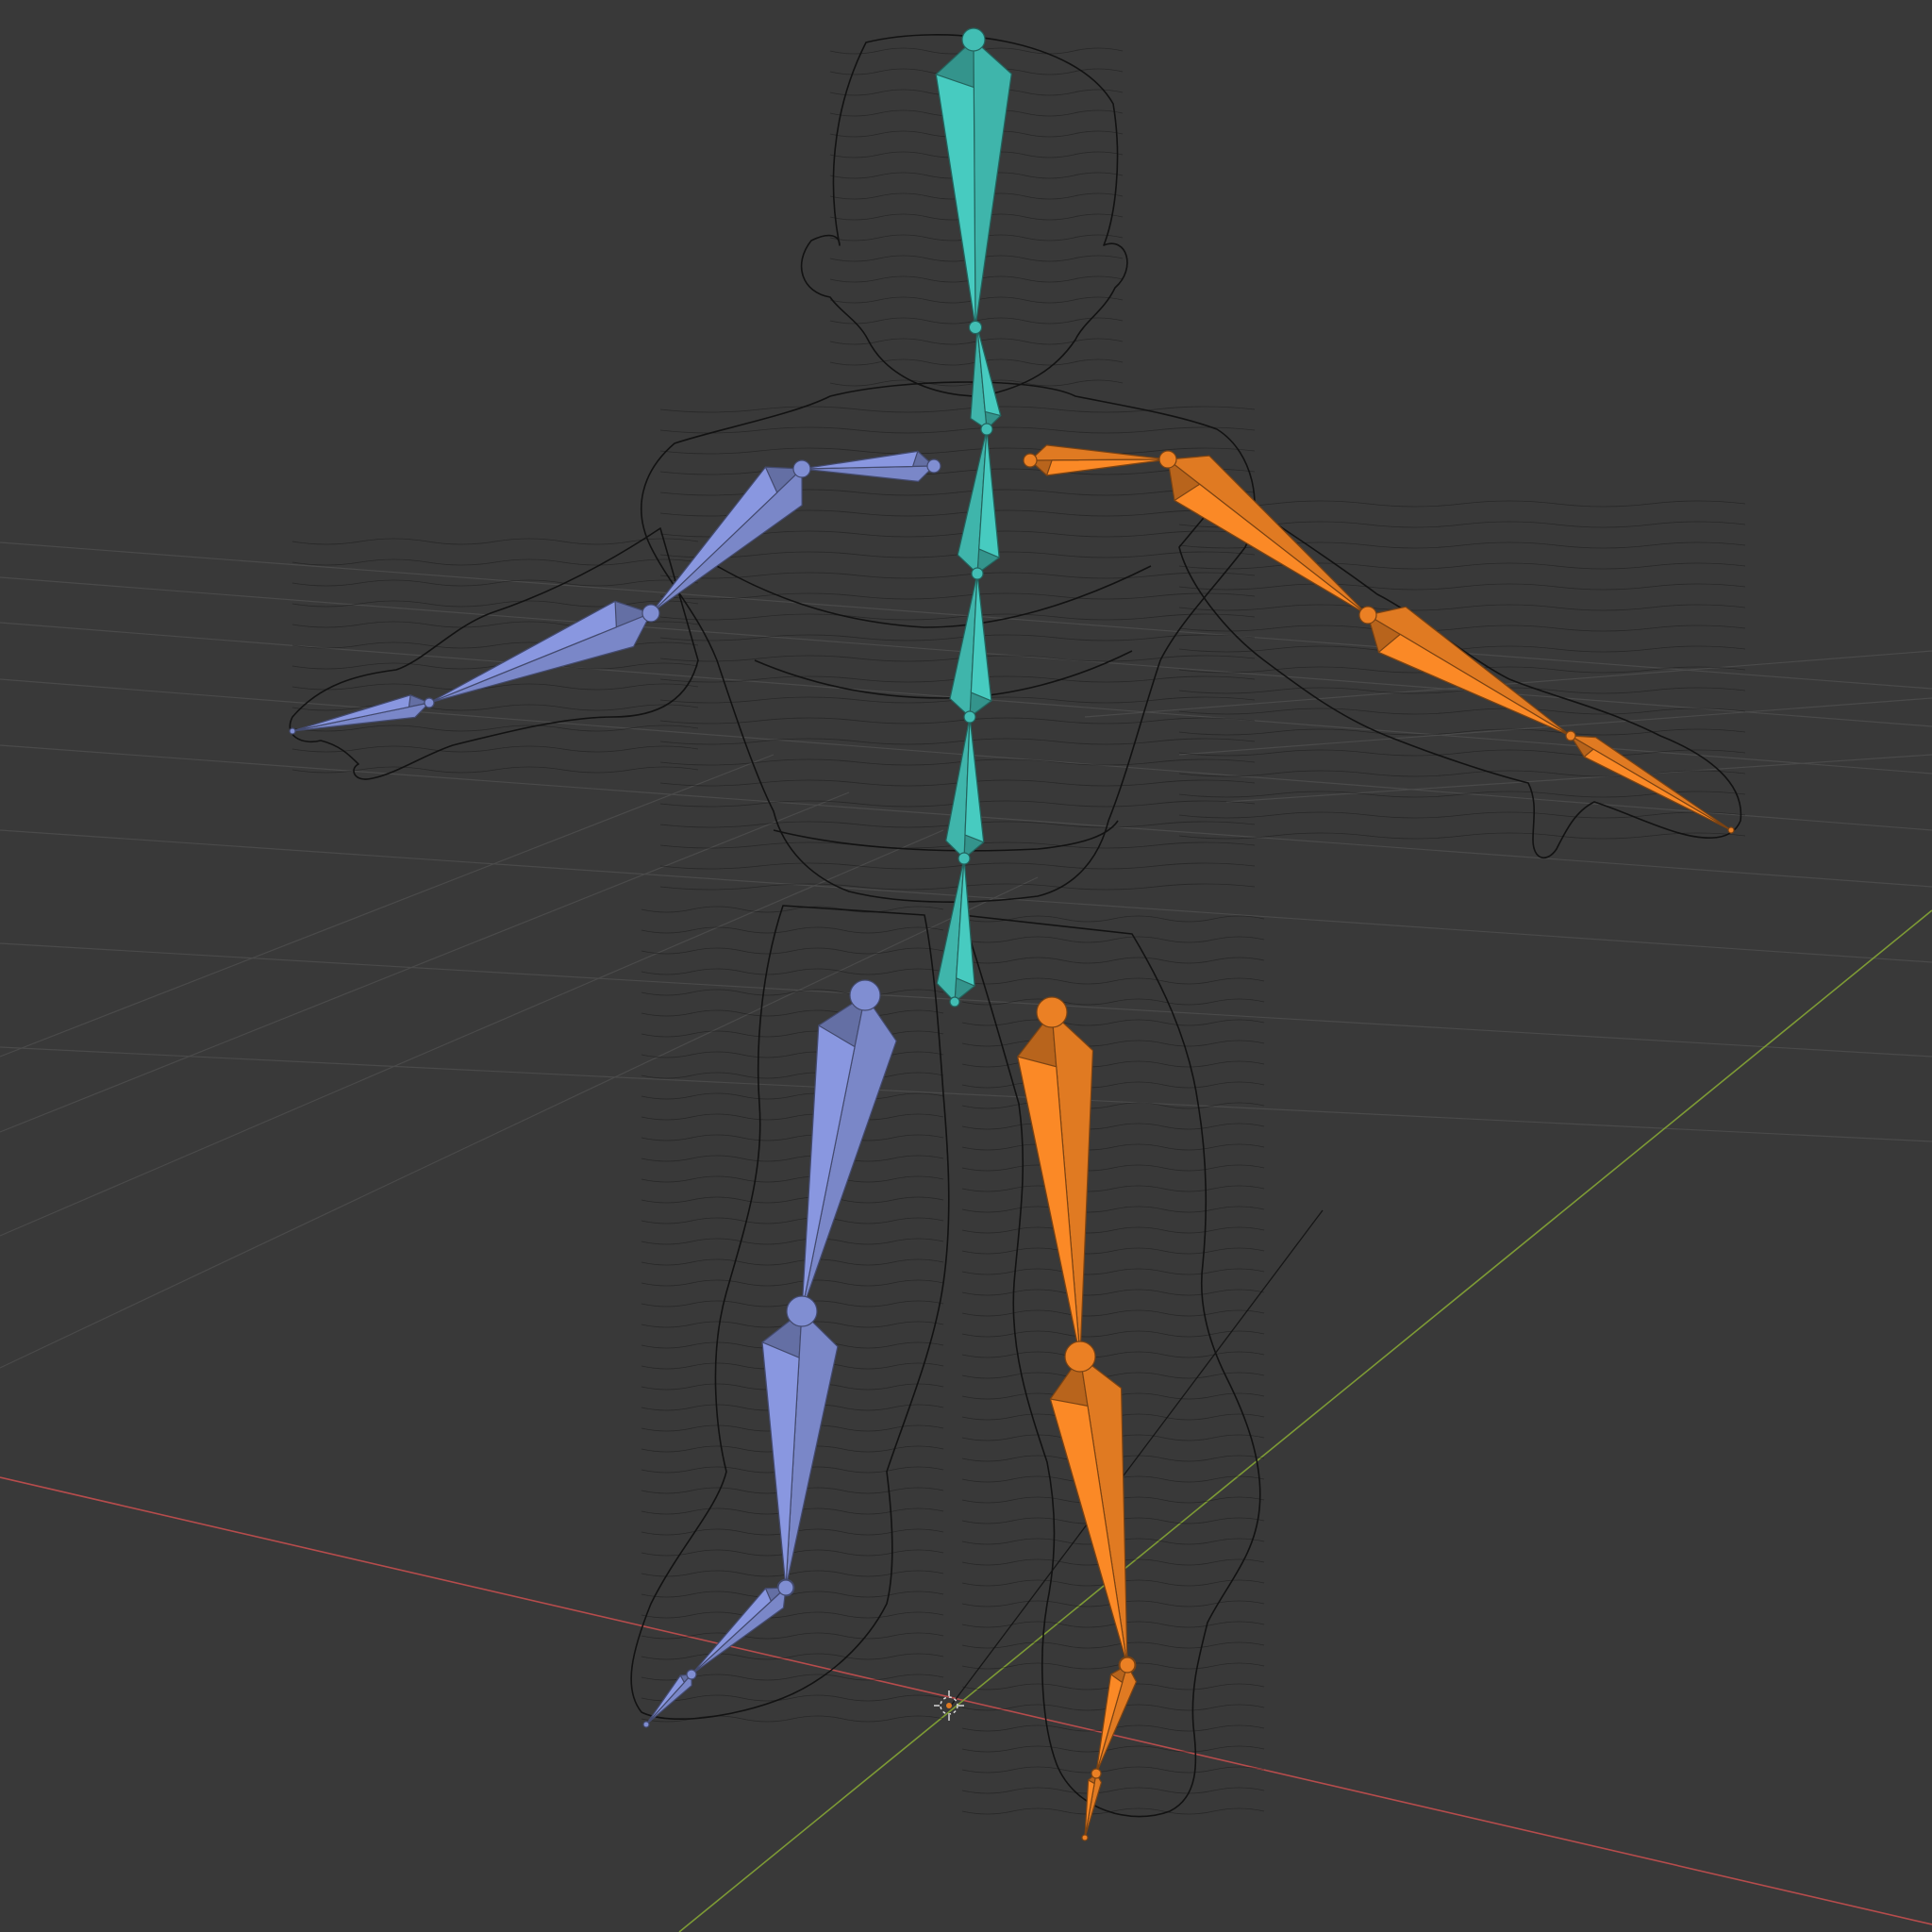  What do you see at coordinates (956, 931) in the screenshot?
I see `bone-pelvis` at bounding box center [956, 931].